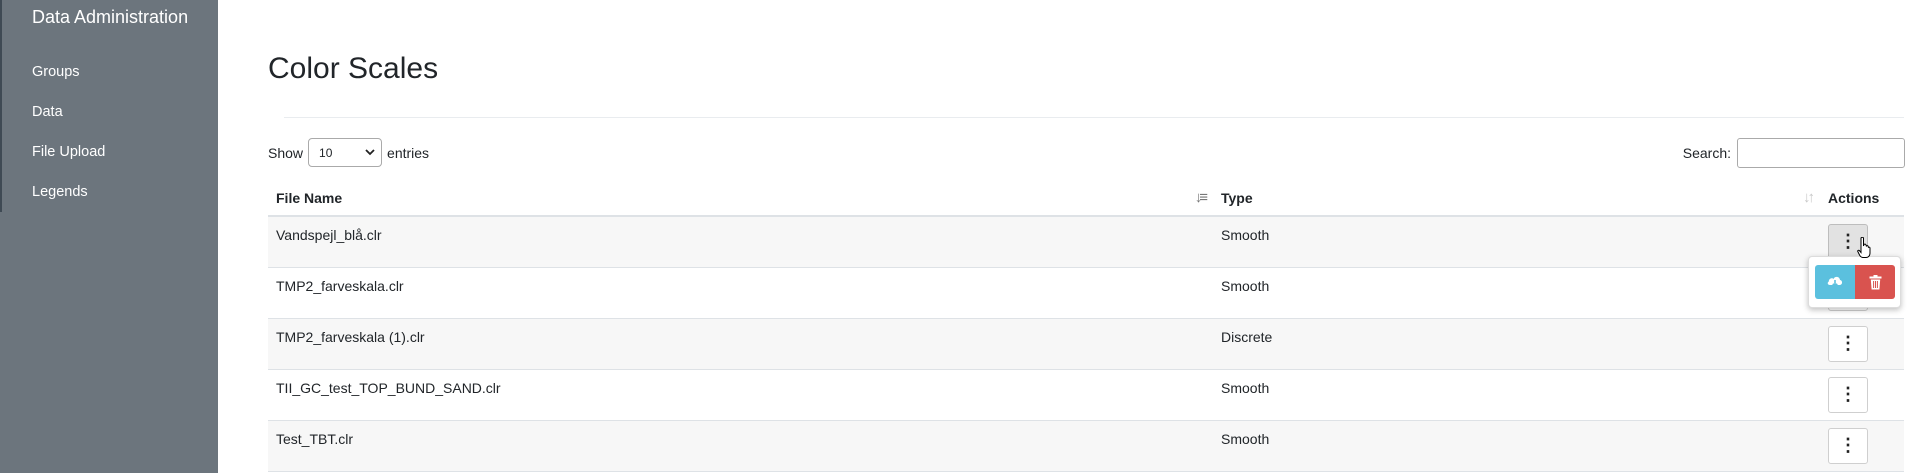 The image size is (1915, 473). I want to click on column-header-actions-label: Actions, so click(1854, 197).